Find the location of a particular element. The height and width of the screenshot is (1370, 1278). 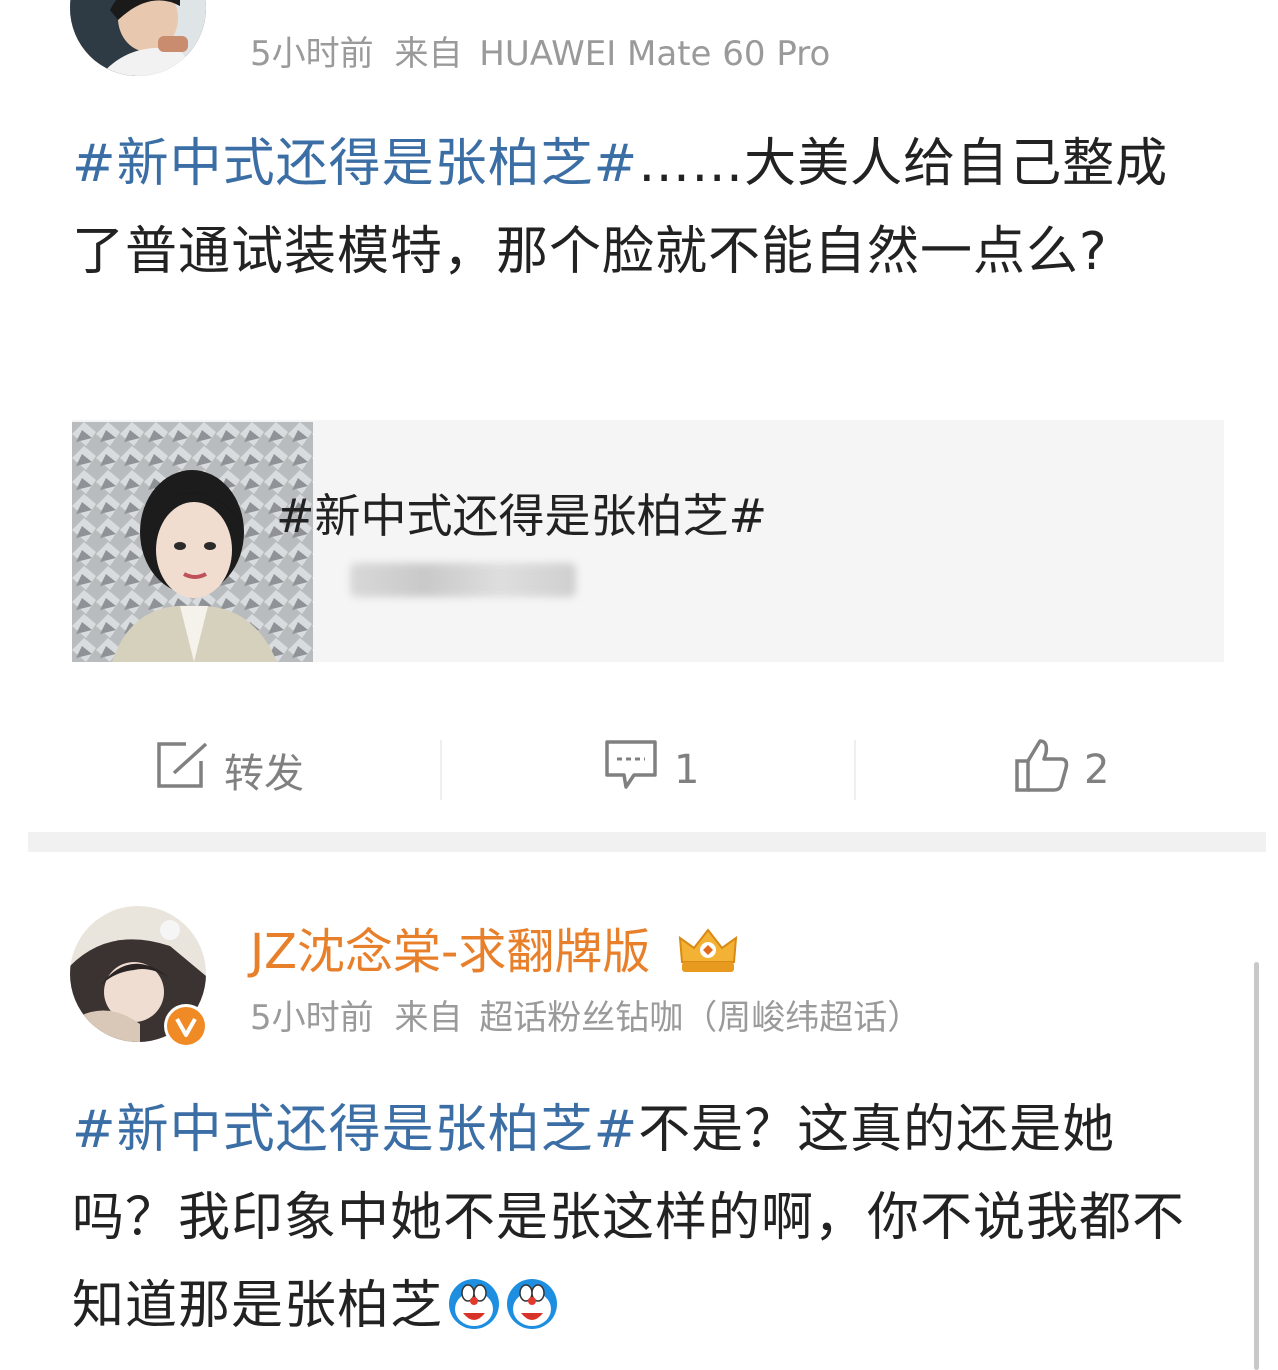

post-source: 超话粉丝钻咖（周峻纬超话） is located at coordinates (700, 1018).